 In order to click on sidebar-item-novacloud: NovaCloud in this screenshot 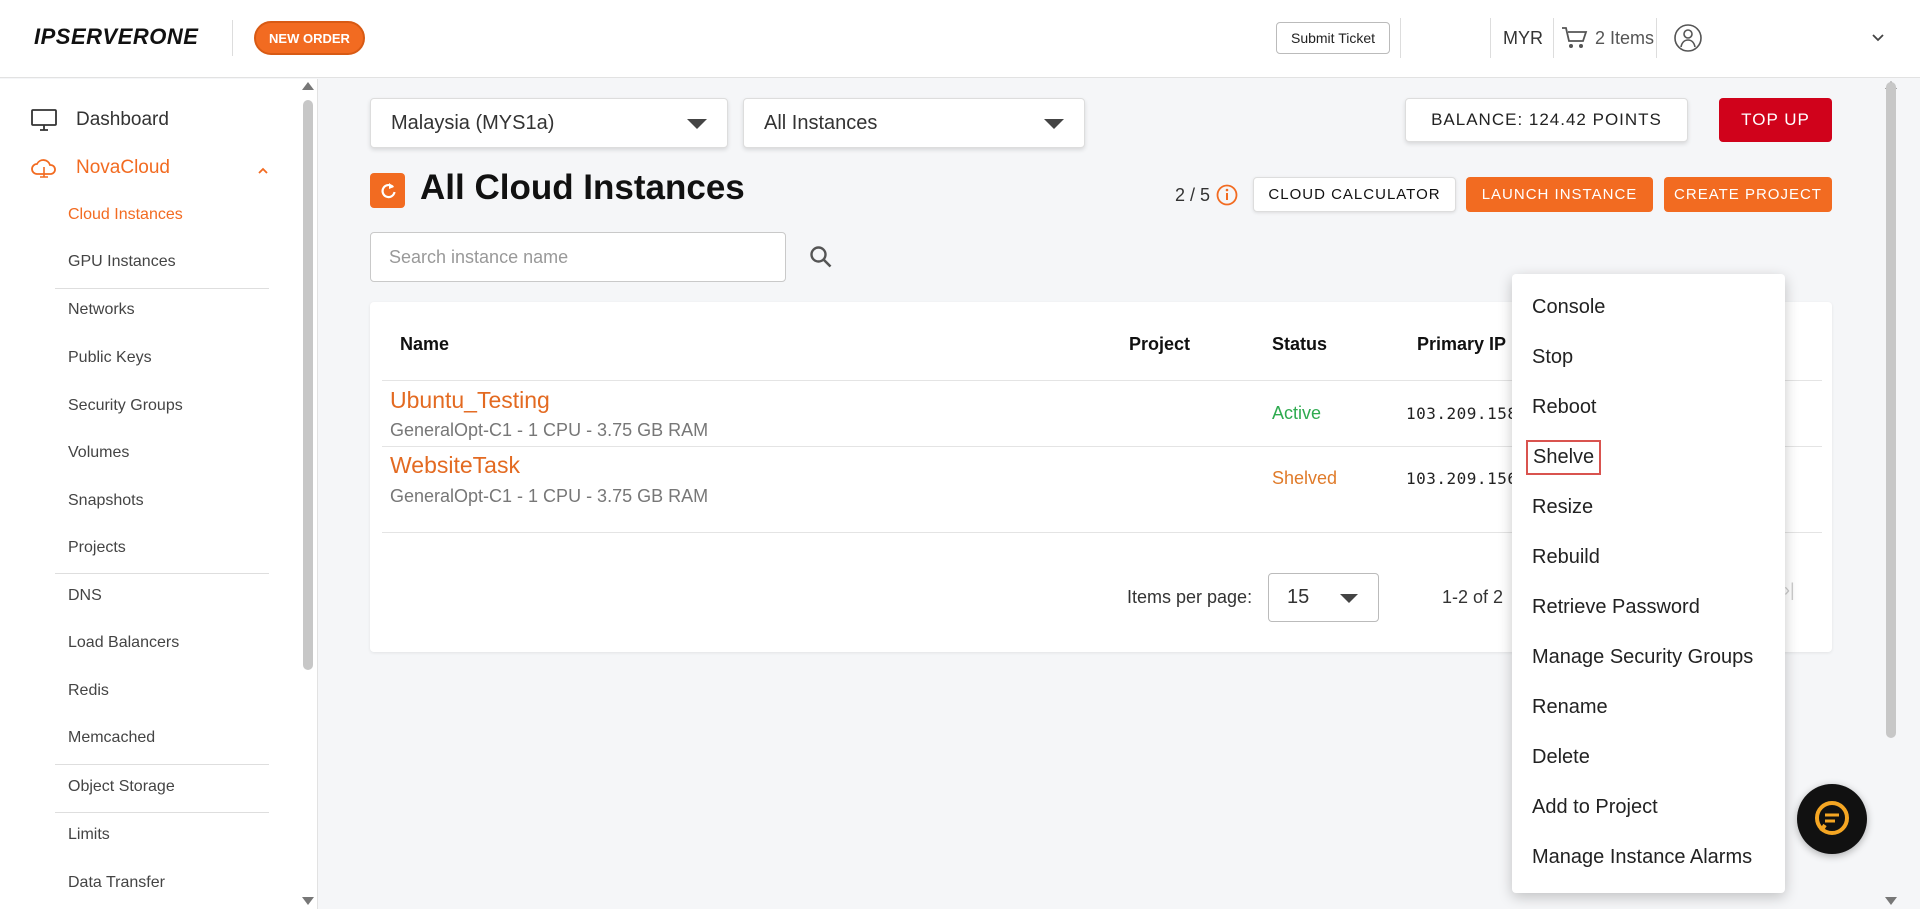, I will do `click(100, 168)`.